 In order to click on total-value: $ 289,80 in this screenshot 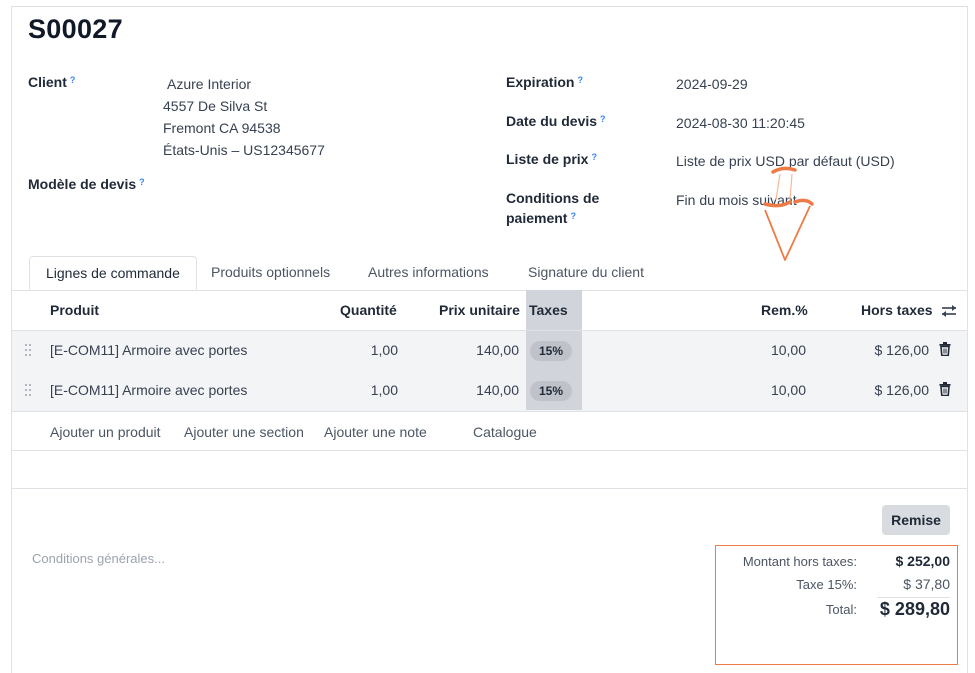, I will do `click(914, 609)`.